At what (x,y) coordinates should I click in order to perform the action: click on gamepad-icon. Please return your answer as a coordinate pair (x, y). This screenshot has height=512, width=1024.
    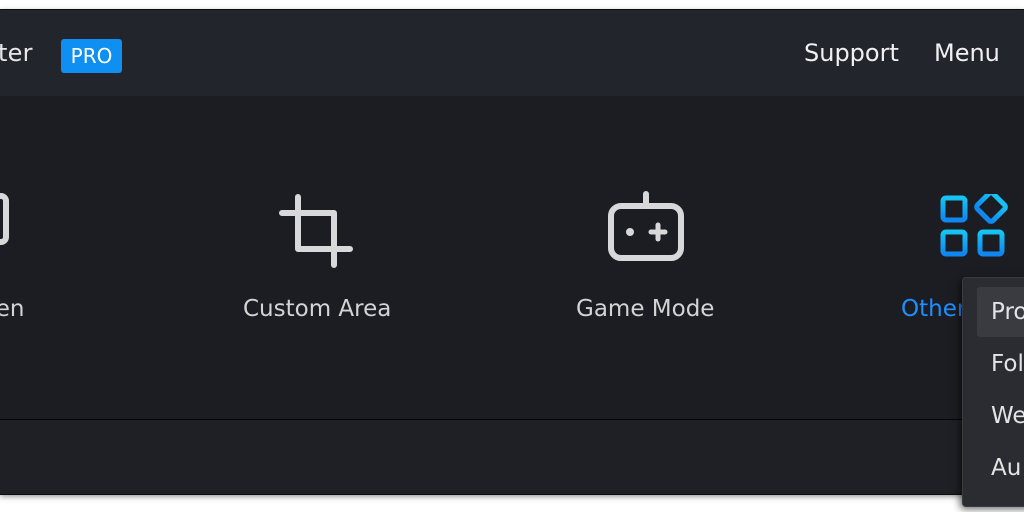
    Looking at the image, I should click on (646, 230).